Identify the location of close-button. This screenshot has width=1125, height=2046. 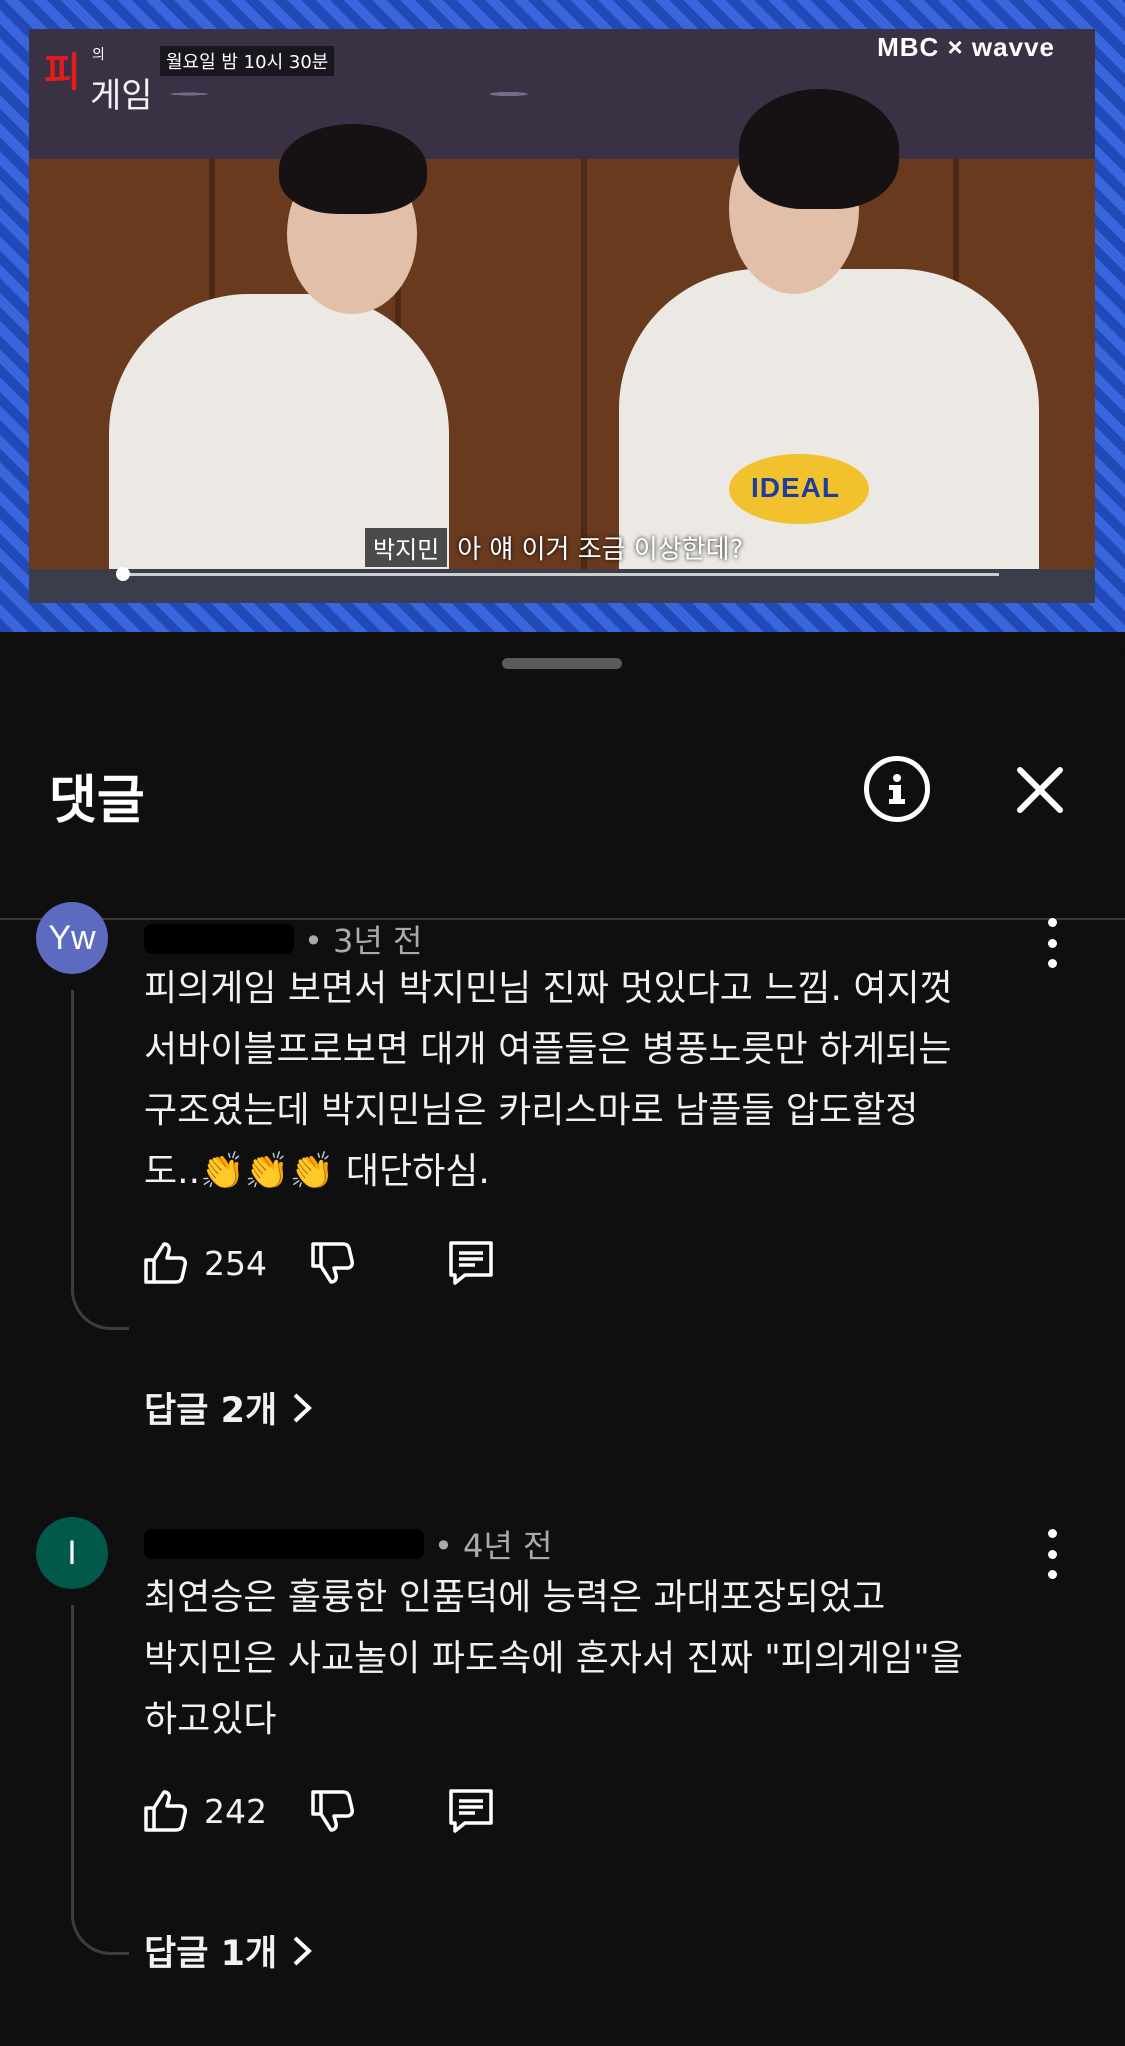
(1040, 790).